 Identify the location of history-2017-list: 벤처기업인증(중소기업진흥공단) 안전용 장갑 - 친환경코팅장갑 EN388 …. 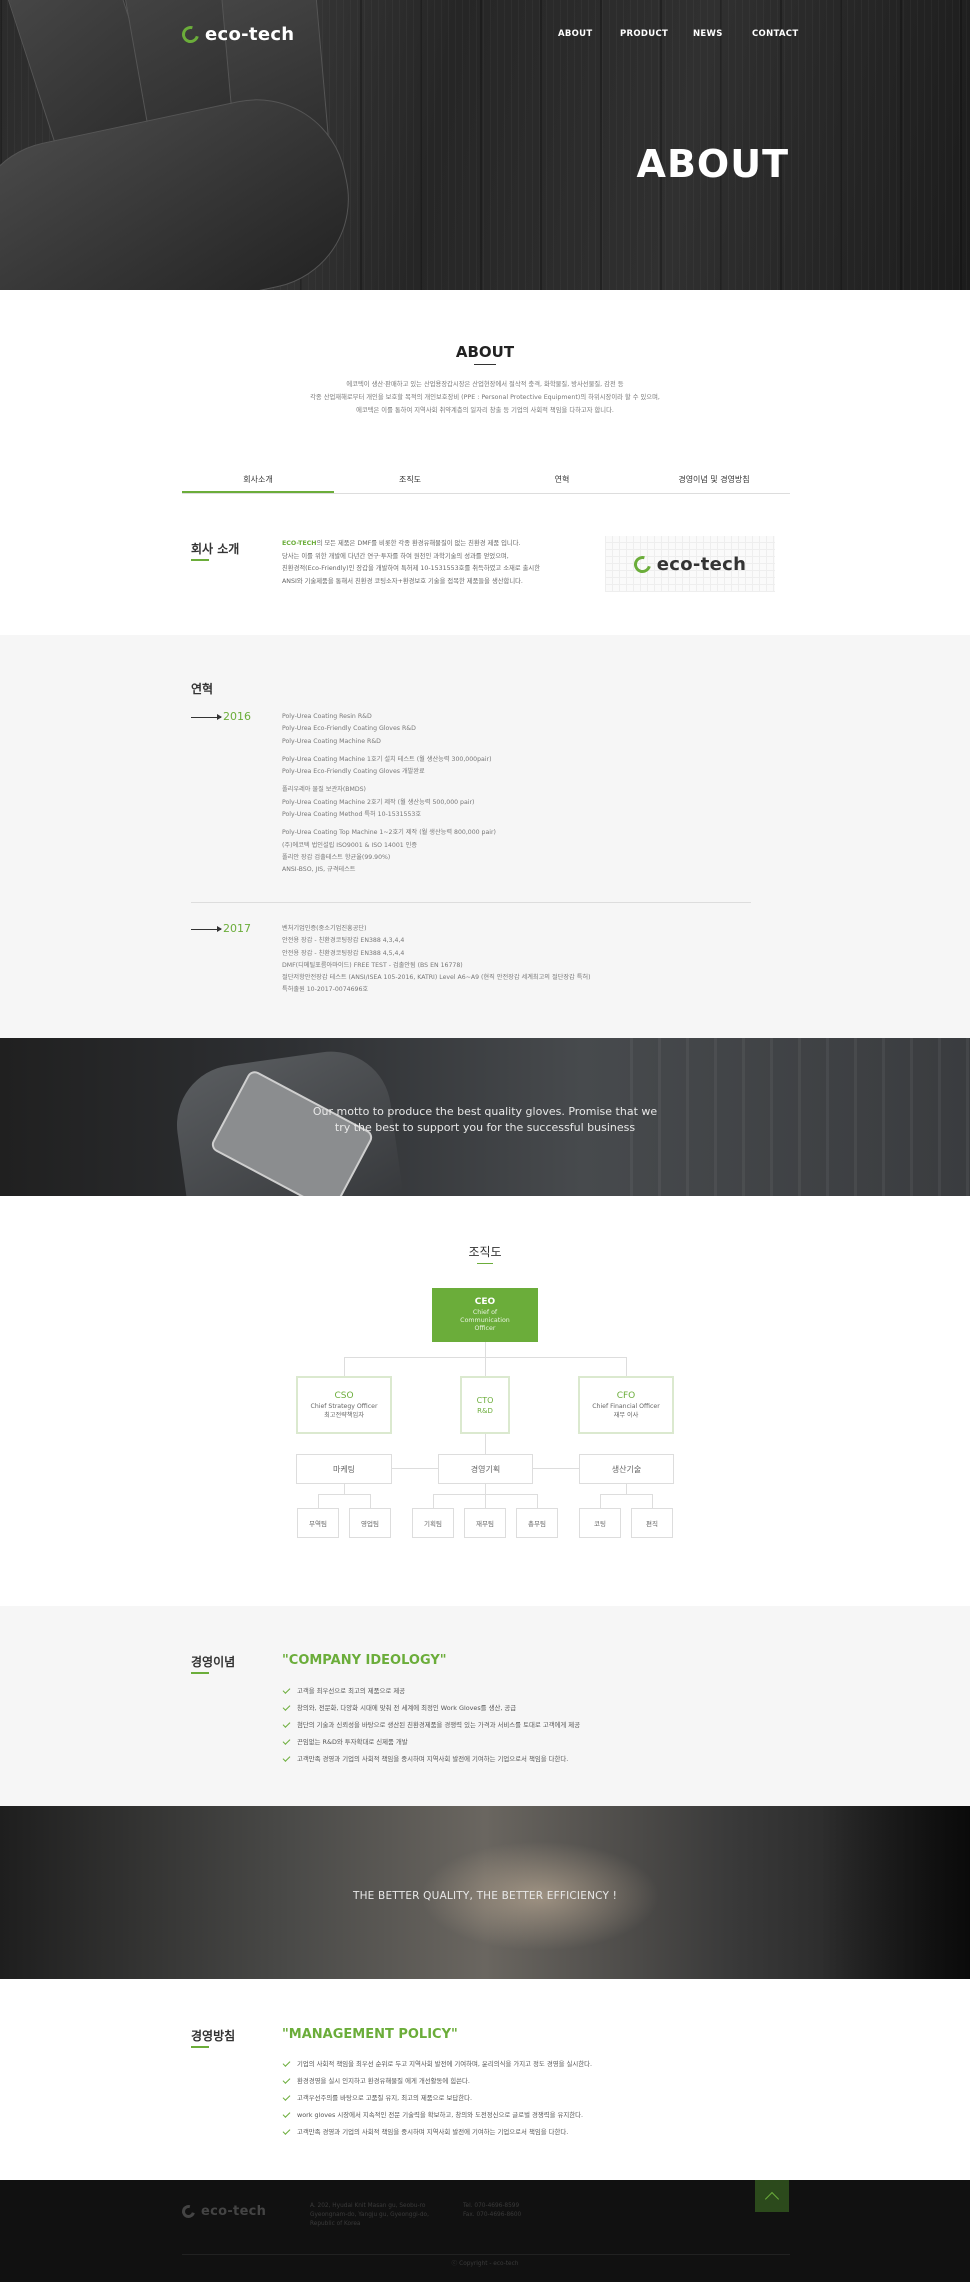
(436, 959).